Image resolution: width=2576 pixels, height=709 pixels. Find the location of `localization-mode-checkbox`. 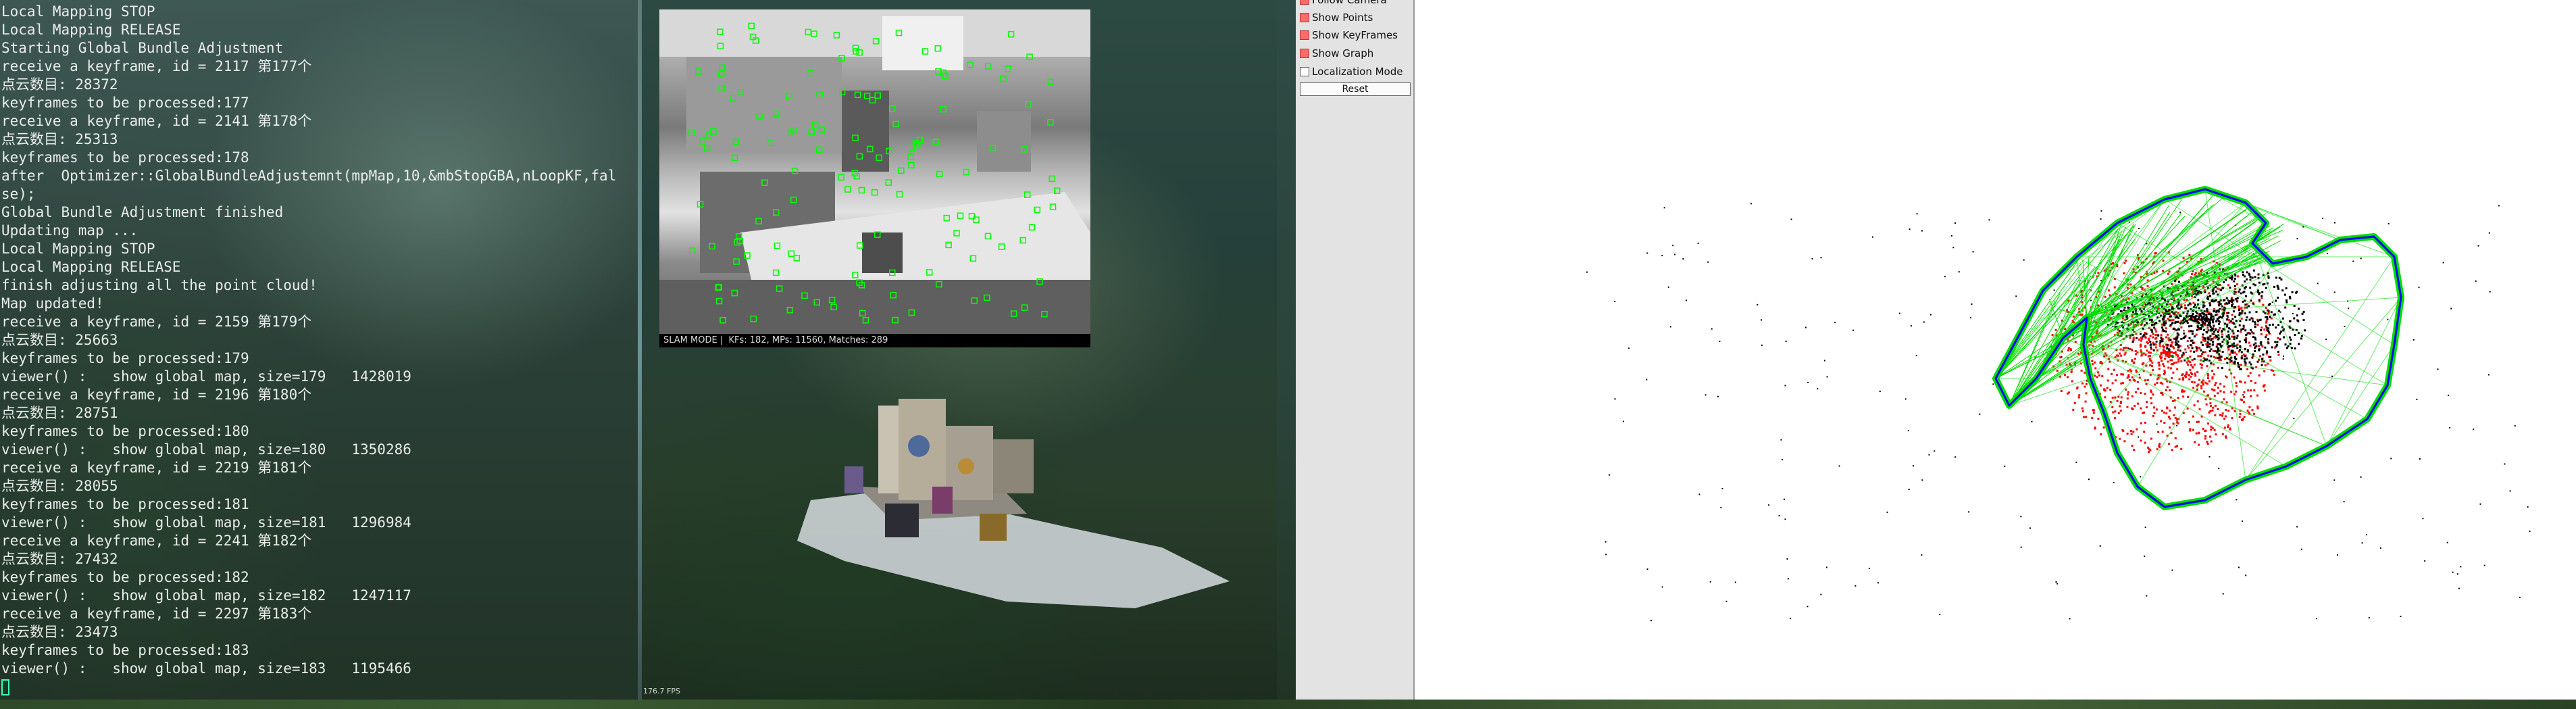

localization-mode-checkbox is located at coordinates (1304, 71).